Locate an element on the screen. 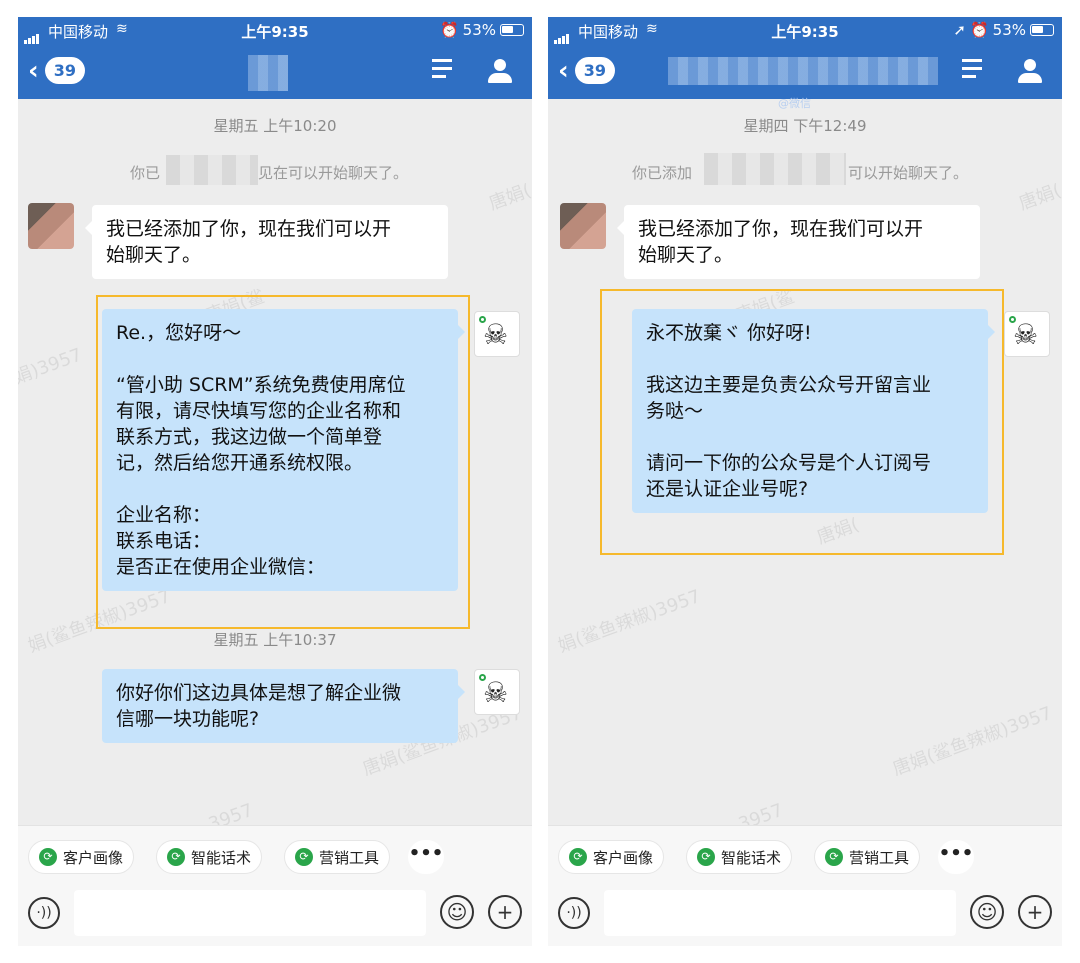 This screenshot has height=963, width=1080. timestamp: 星期四 下午12:49 is located at coordinates (805, 126).